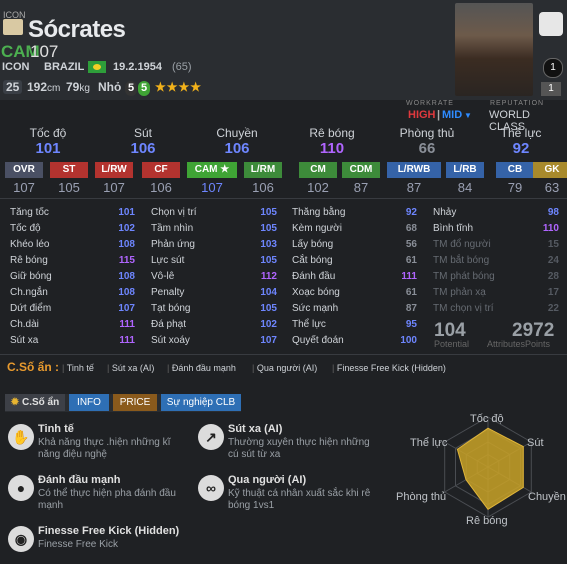 Image resolution: width=567 pixels, height=564 pixels. What do you see at coordinates (494, 49) in the screenshot?
I see `player-portrait` at bounding box center [494, 49].